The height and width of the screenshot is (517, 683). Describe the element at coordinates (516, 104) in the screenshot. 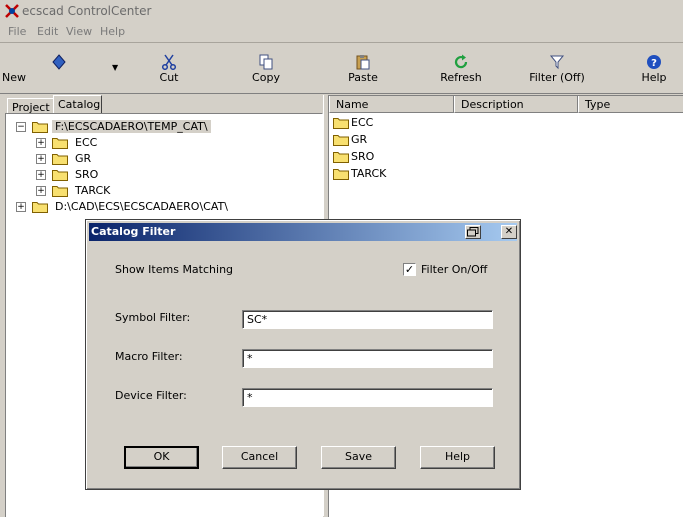

I see `column-header-description: Description` at that location.